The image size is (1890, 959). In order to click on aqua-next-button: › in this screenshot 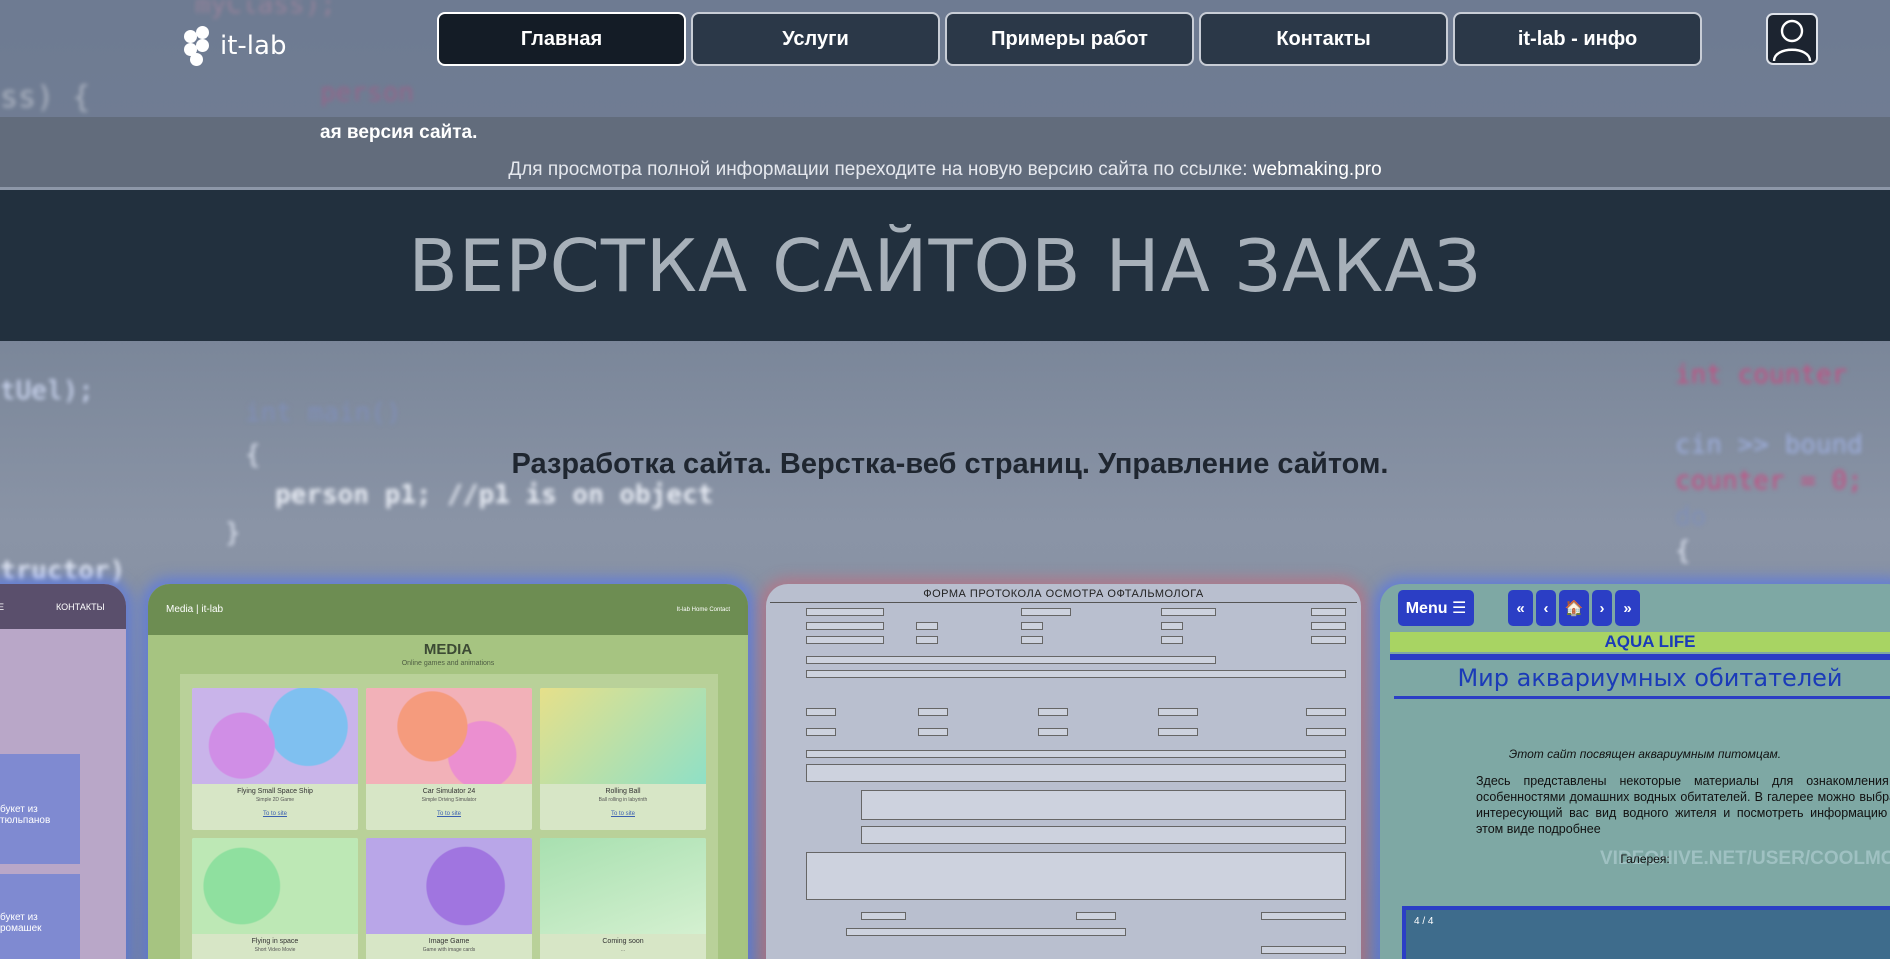, I will do `click(1602, 608)`.